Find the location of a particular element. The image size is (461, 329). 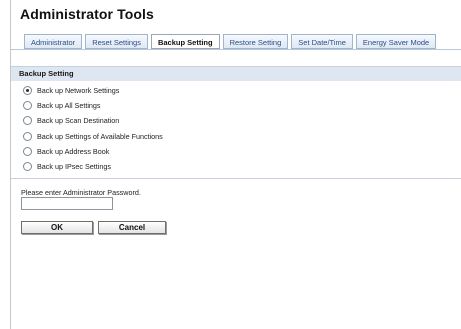

option-label: Back up All Settings is located at coordinates (69, 106).